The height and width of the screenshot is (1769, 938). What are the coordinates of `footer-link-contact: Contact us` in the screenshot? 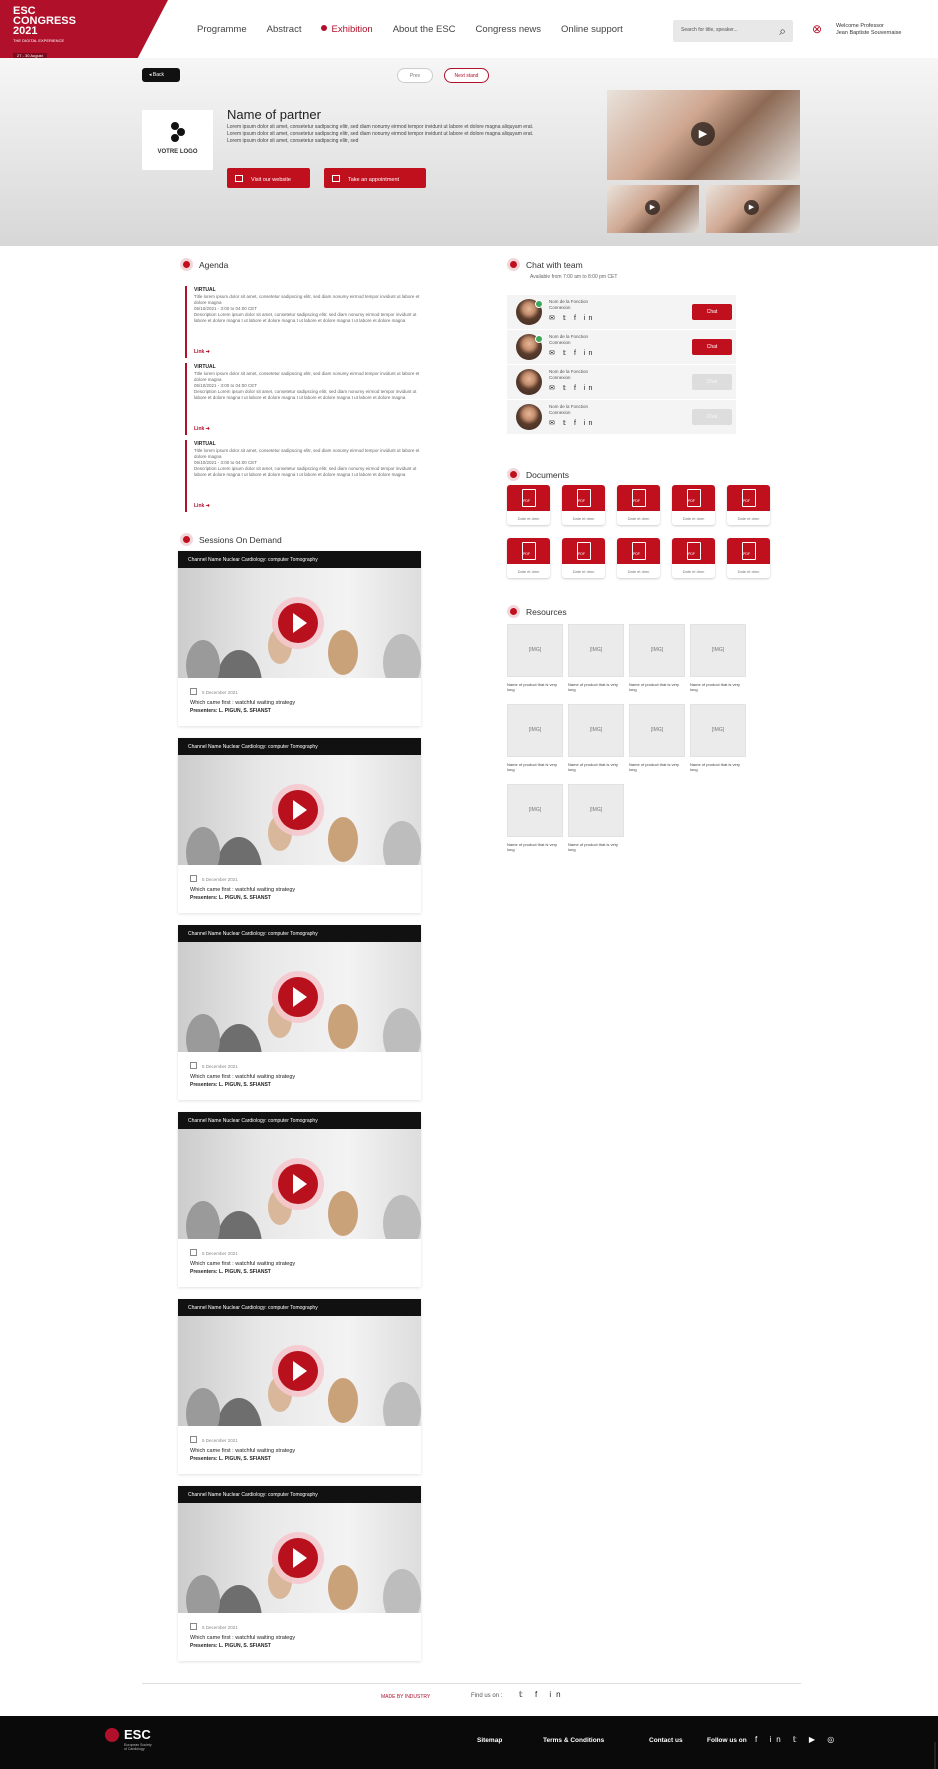 It's located at (666, 1740).